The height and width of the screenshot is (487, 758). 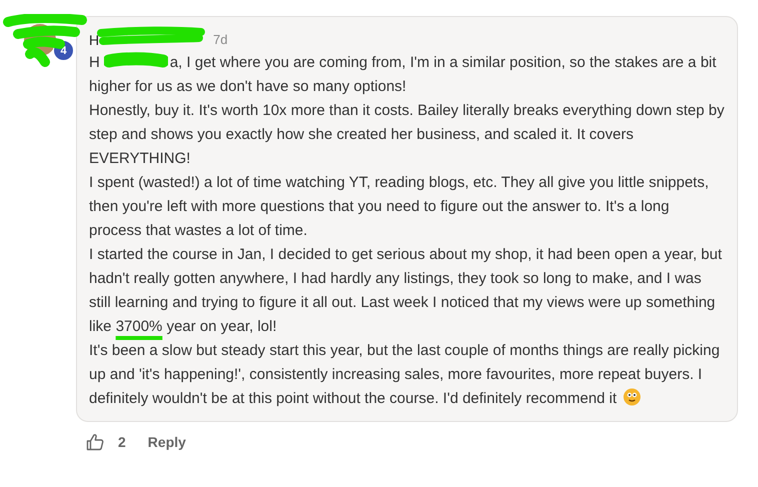 I want to click on timestamp: 7d, so click(x=220, y=40).